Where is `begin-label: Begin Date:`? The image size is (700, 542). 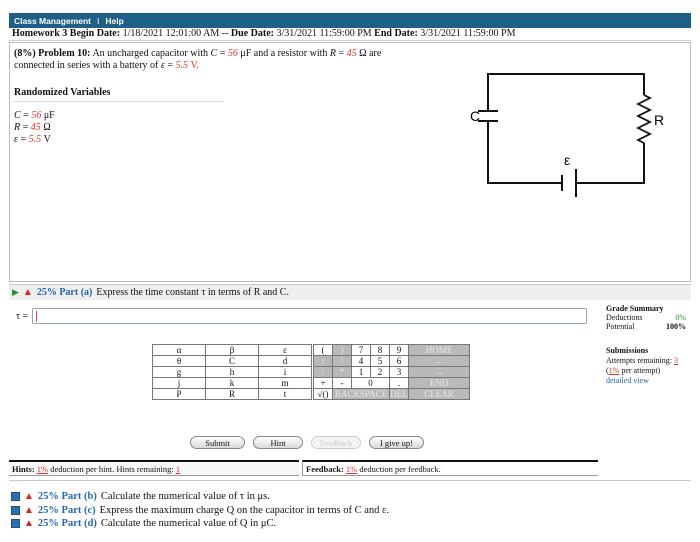
begin-label: Begin Date: is located at coordinates (95, 33).